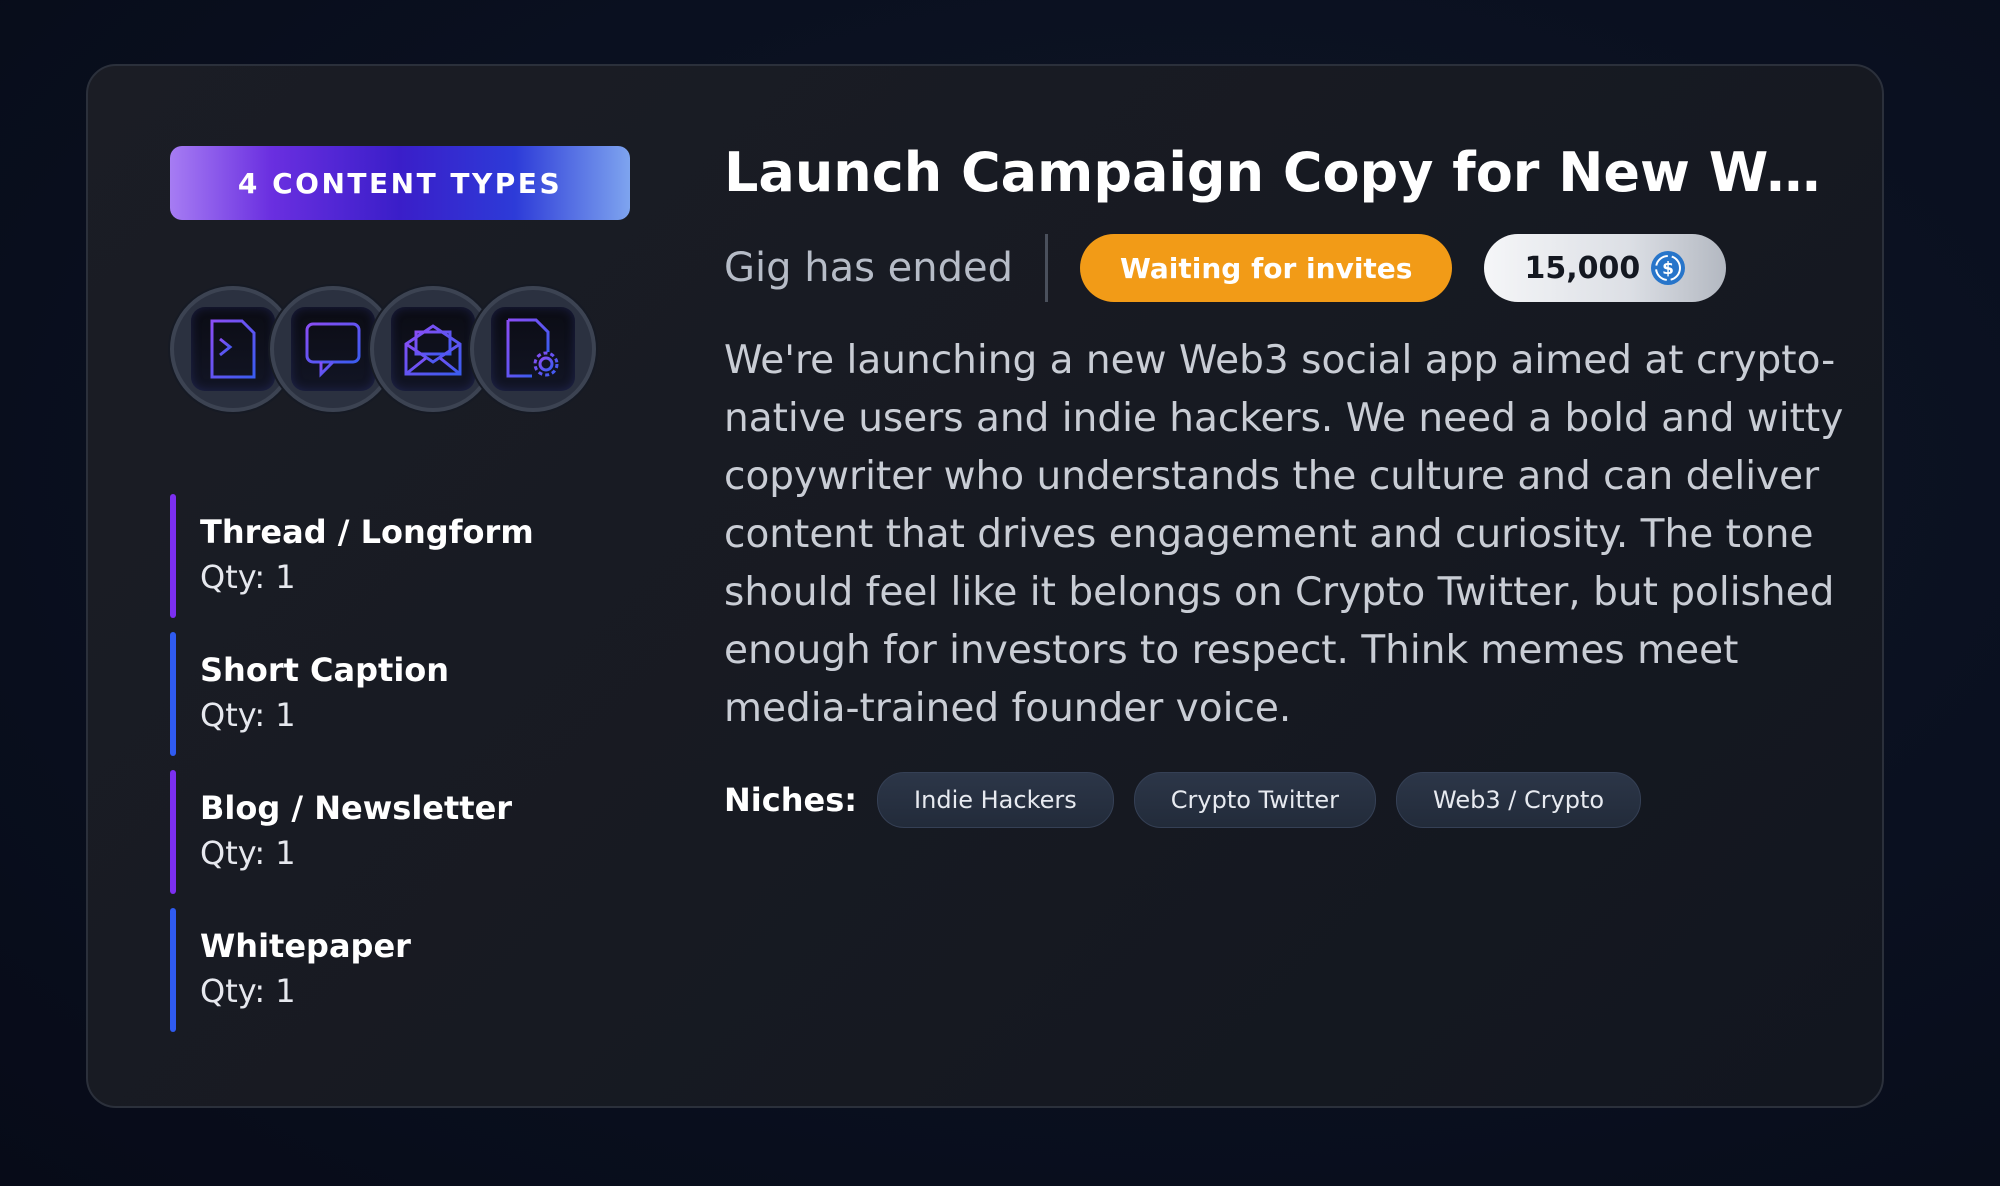  Describe the element at coordinates (1254, 800) in the screenshot. I see `niche-chip: Crypto Twitter` at that location.